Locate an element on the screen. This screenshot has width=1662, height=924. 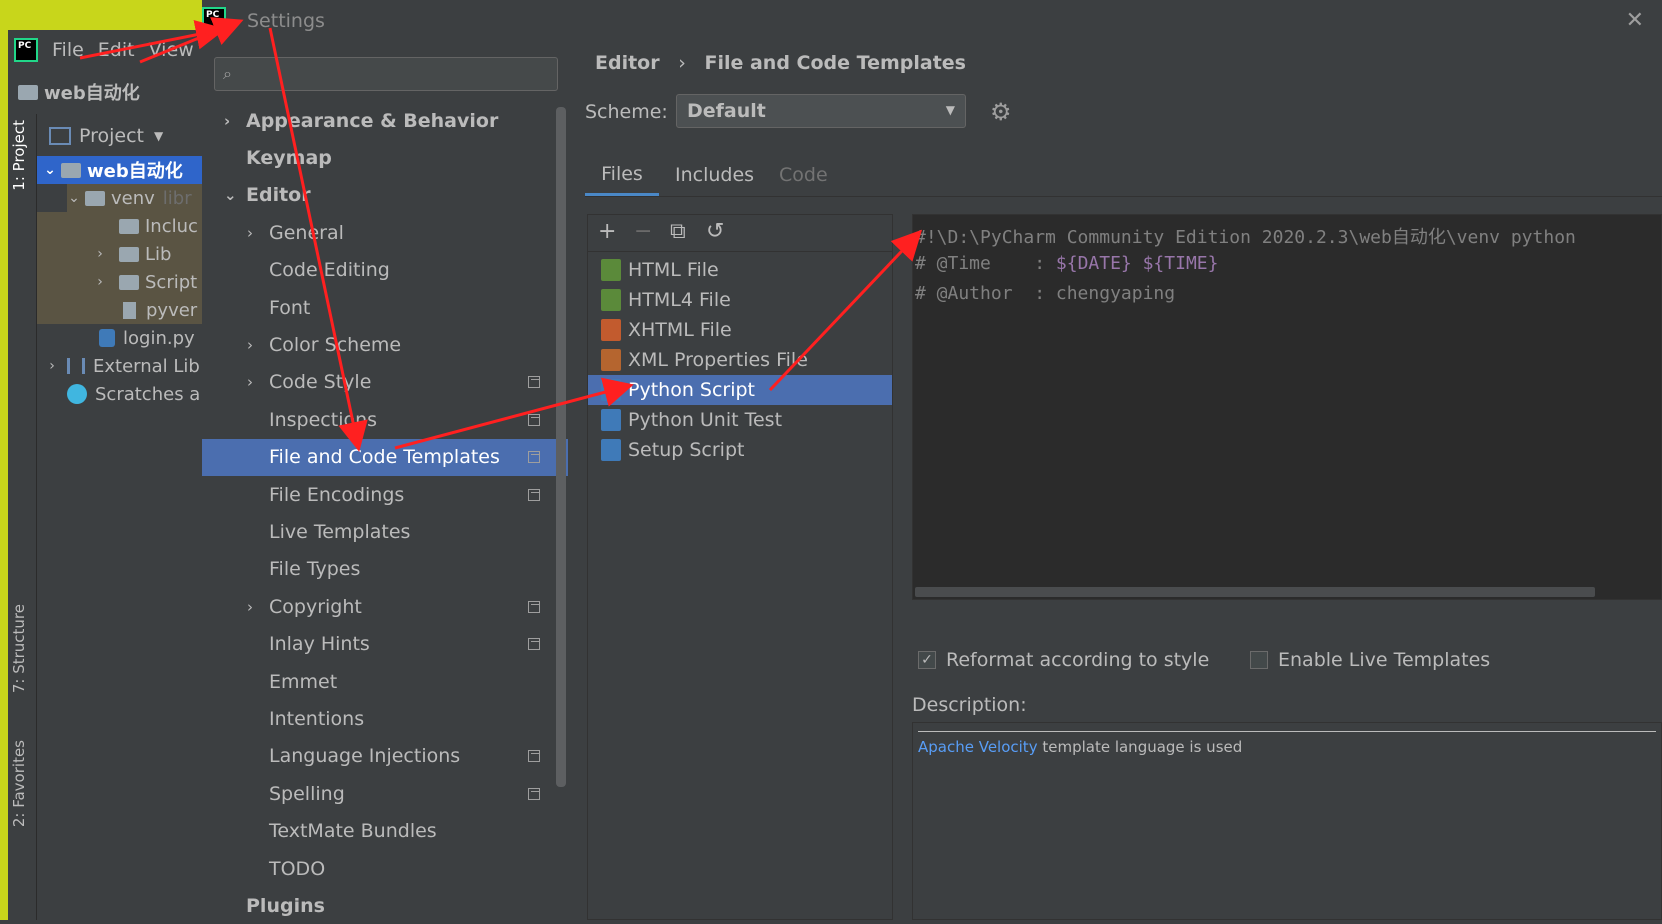
template-toolbar: + − ⧉ ↺ is located at coordinates (740, 233).